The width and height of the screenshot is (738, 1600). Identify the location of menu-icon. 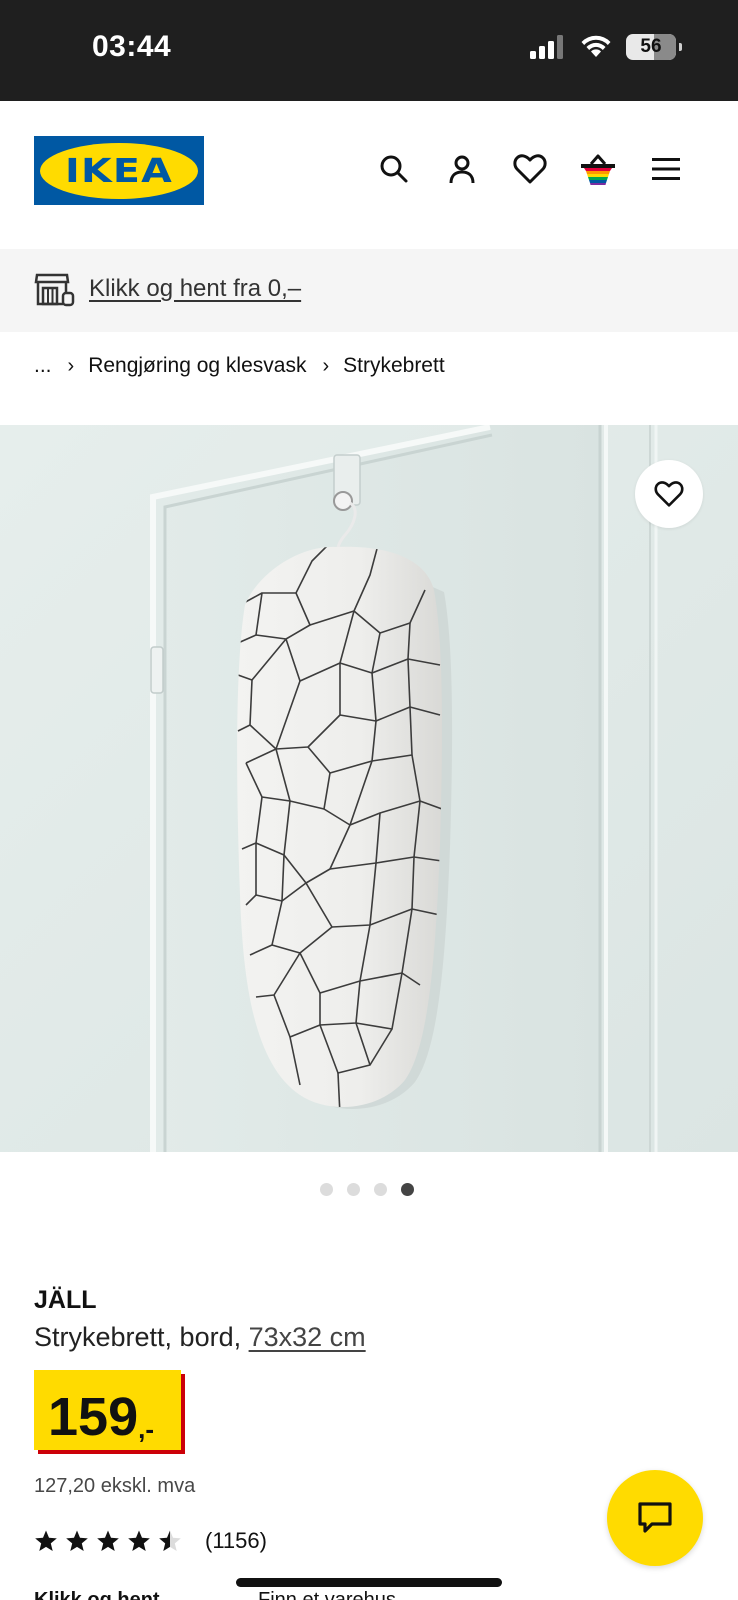
(666, 169).